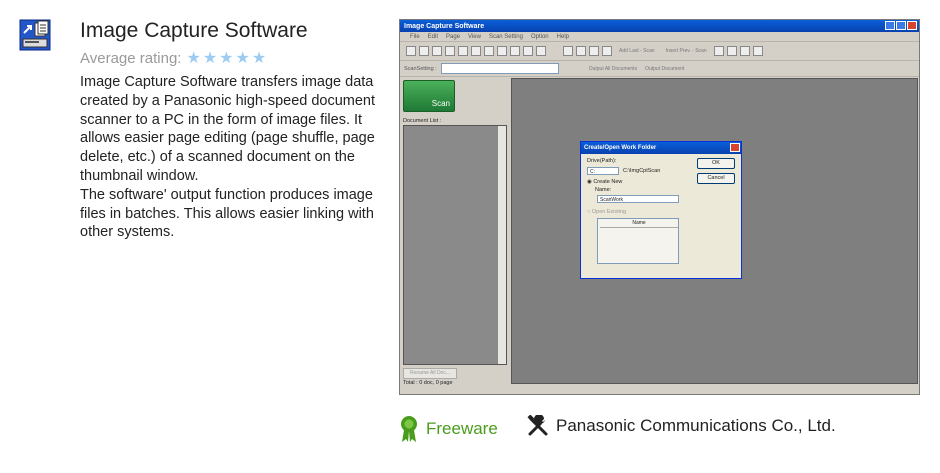 The image size is (940, 473). What do you see at coordinates (603, 171) in the screenshot?
I see `drive-select: C:` at bounding box center [603, 171].